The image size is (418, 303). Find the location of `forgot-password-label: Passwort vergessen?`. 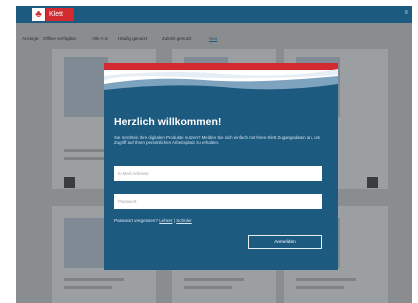

forgot-password-label: Passwort vergessen? is located at coordinates (136, 220).